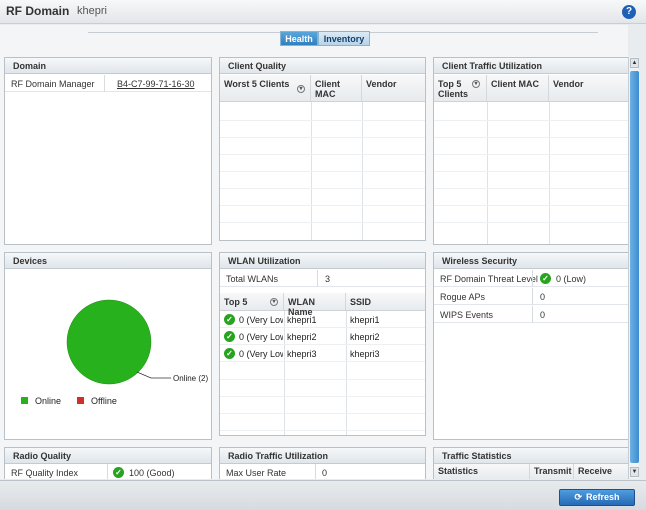 This screenshot has width=646, height=510. What do you see at coordinates (104, 401) in the screenshot?
I see `legend-offline-label: Offline` at bounding box center [104, 401].